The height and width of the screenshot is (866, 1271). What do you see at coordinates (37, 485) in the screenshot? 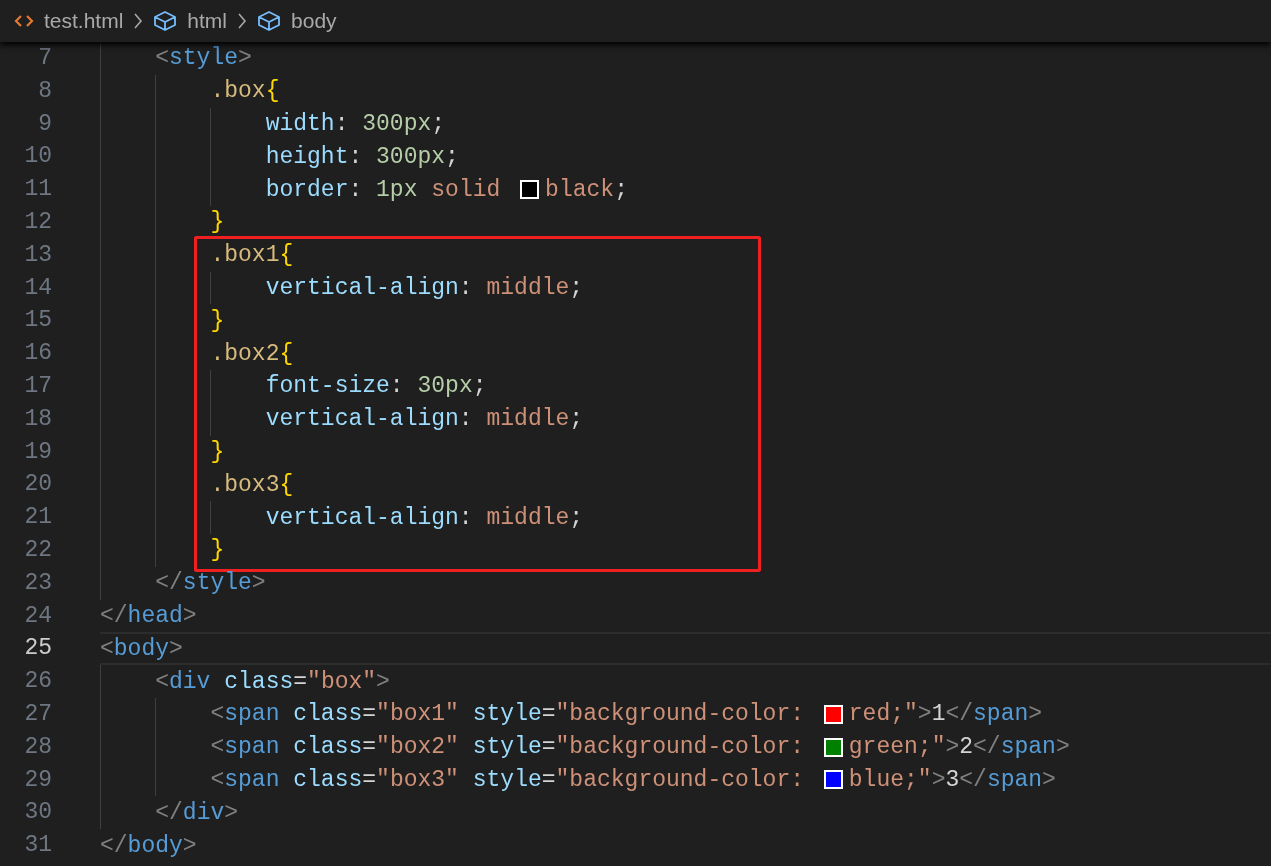
I see `line-number: 20` at bounding box center [37, 485].